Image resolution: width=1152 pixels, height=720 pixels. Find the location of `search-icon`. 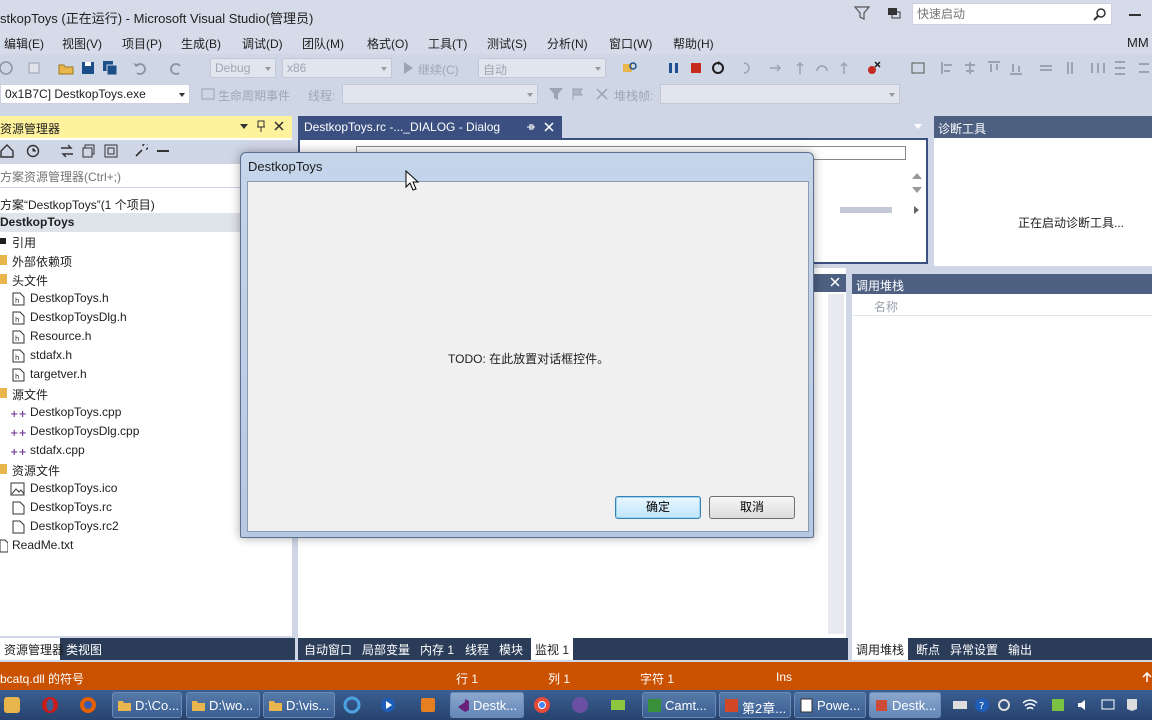

search-icon is located at coordinates (1100, 14).